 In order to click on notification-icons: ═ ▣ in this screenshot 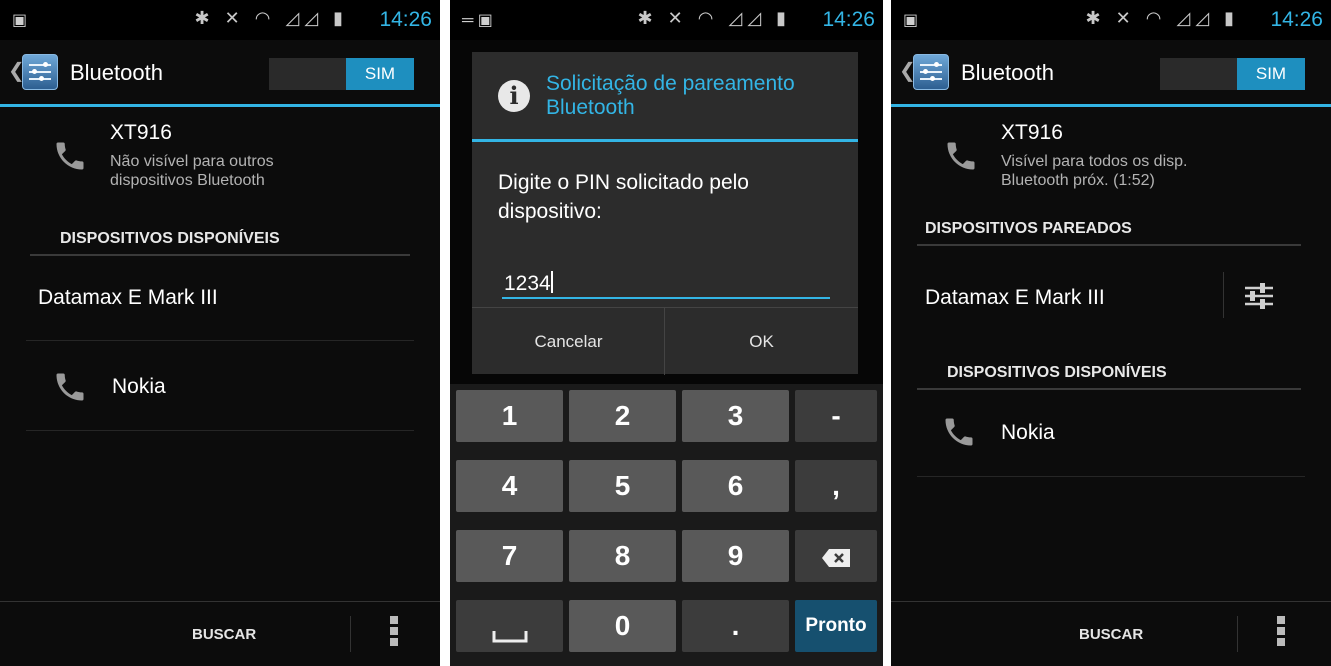, I will do `click(477, 20)`.